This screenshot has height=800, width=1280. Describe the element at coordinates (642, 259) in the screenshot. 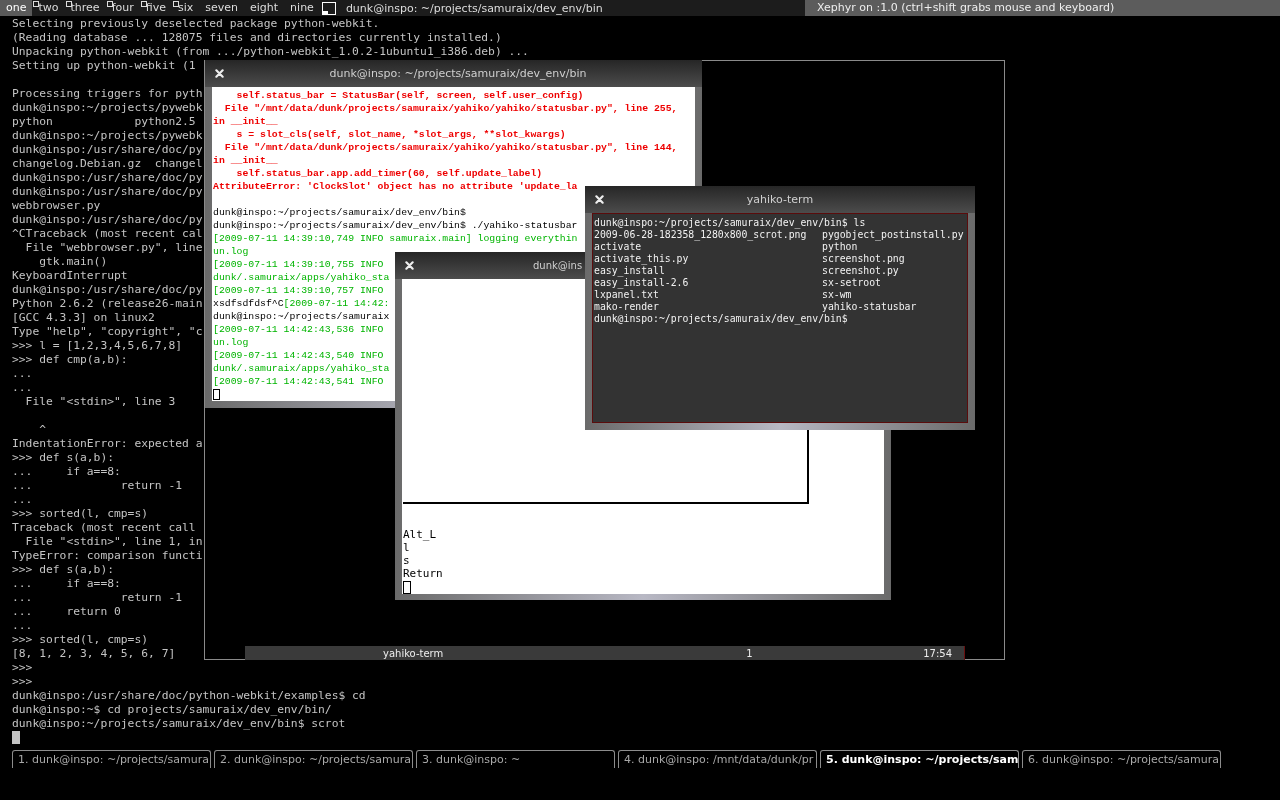

I see `file-name: activate_this.py` at that location.